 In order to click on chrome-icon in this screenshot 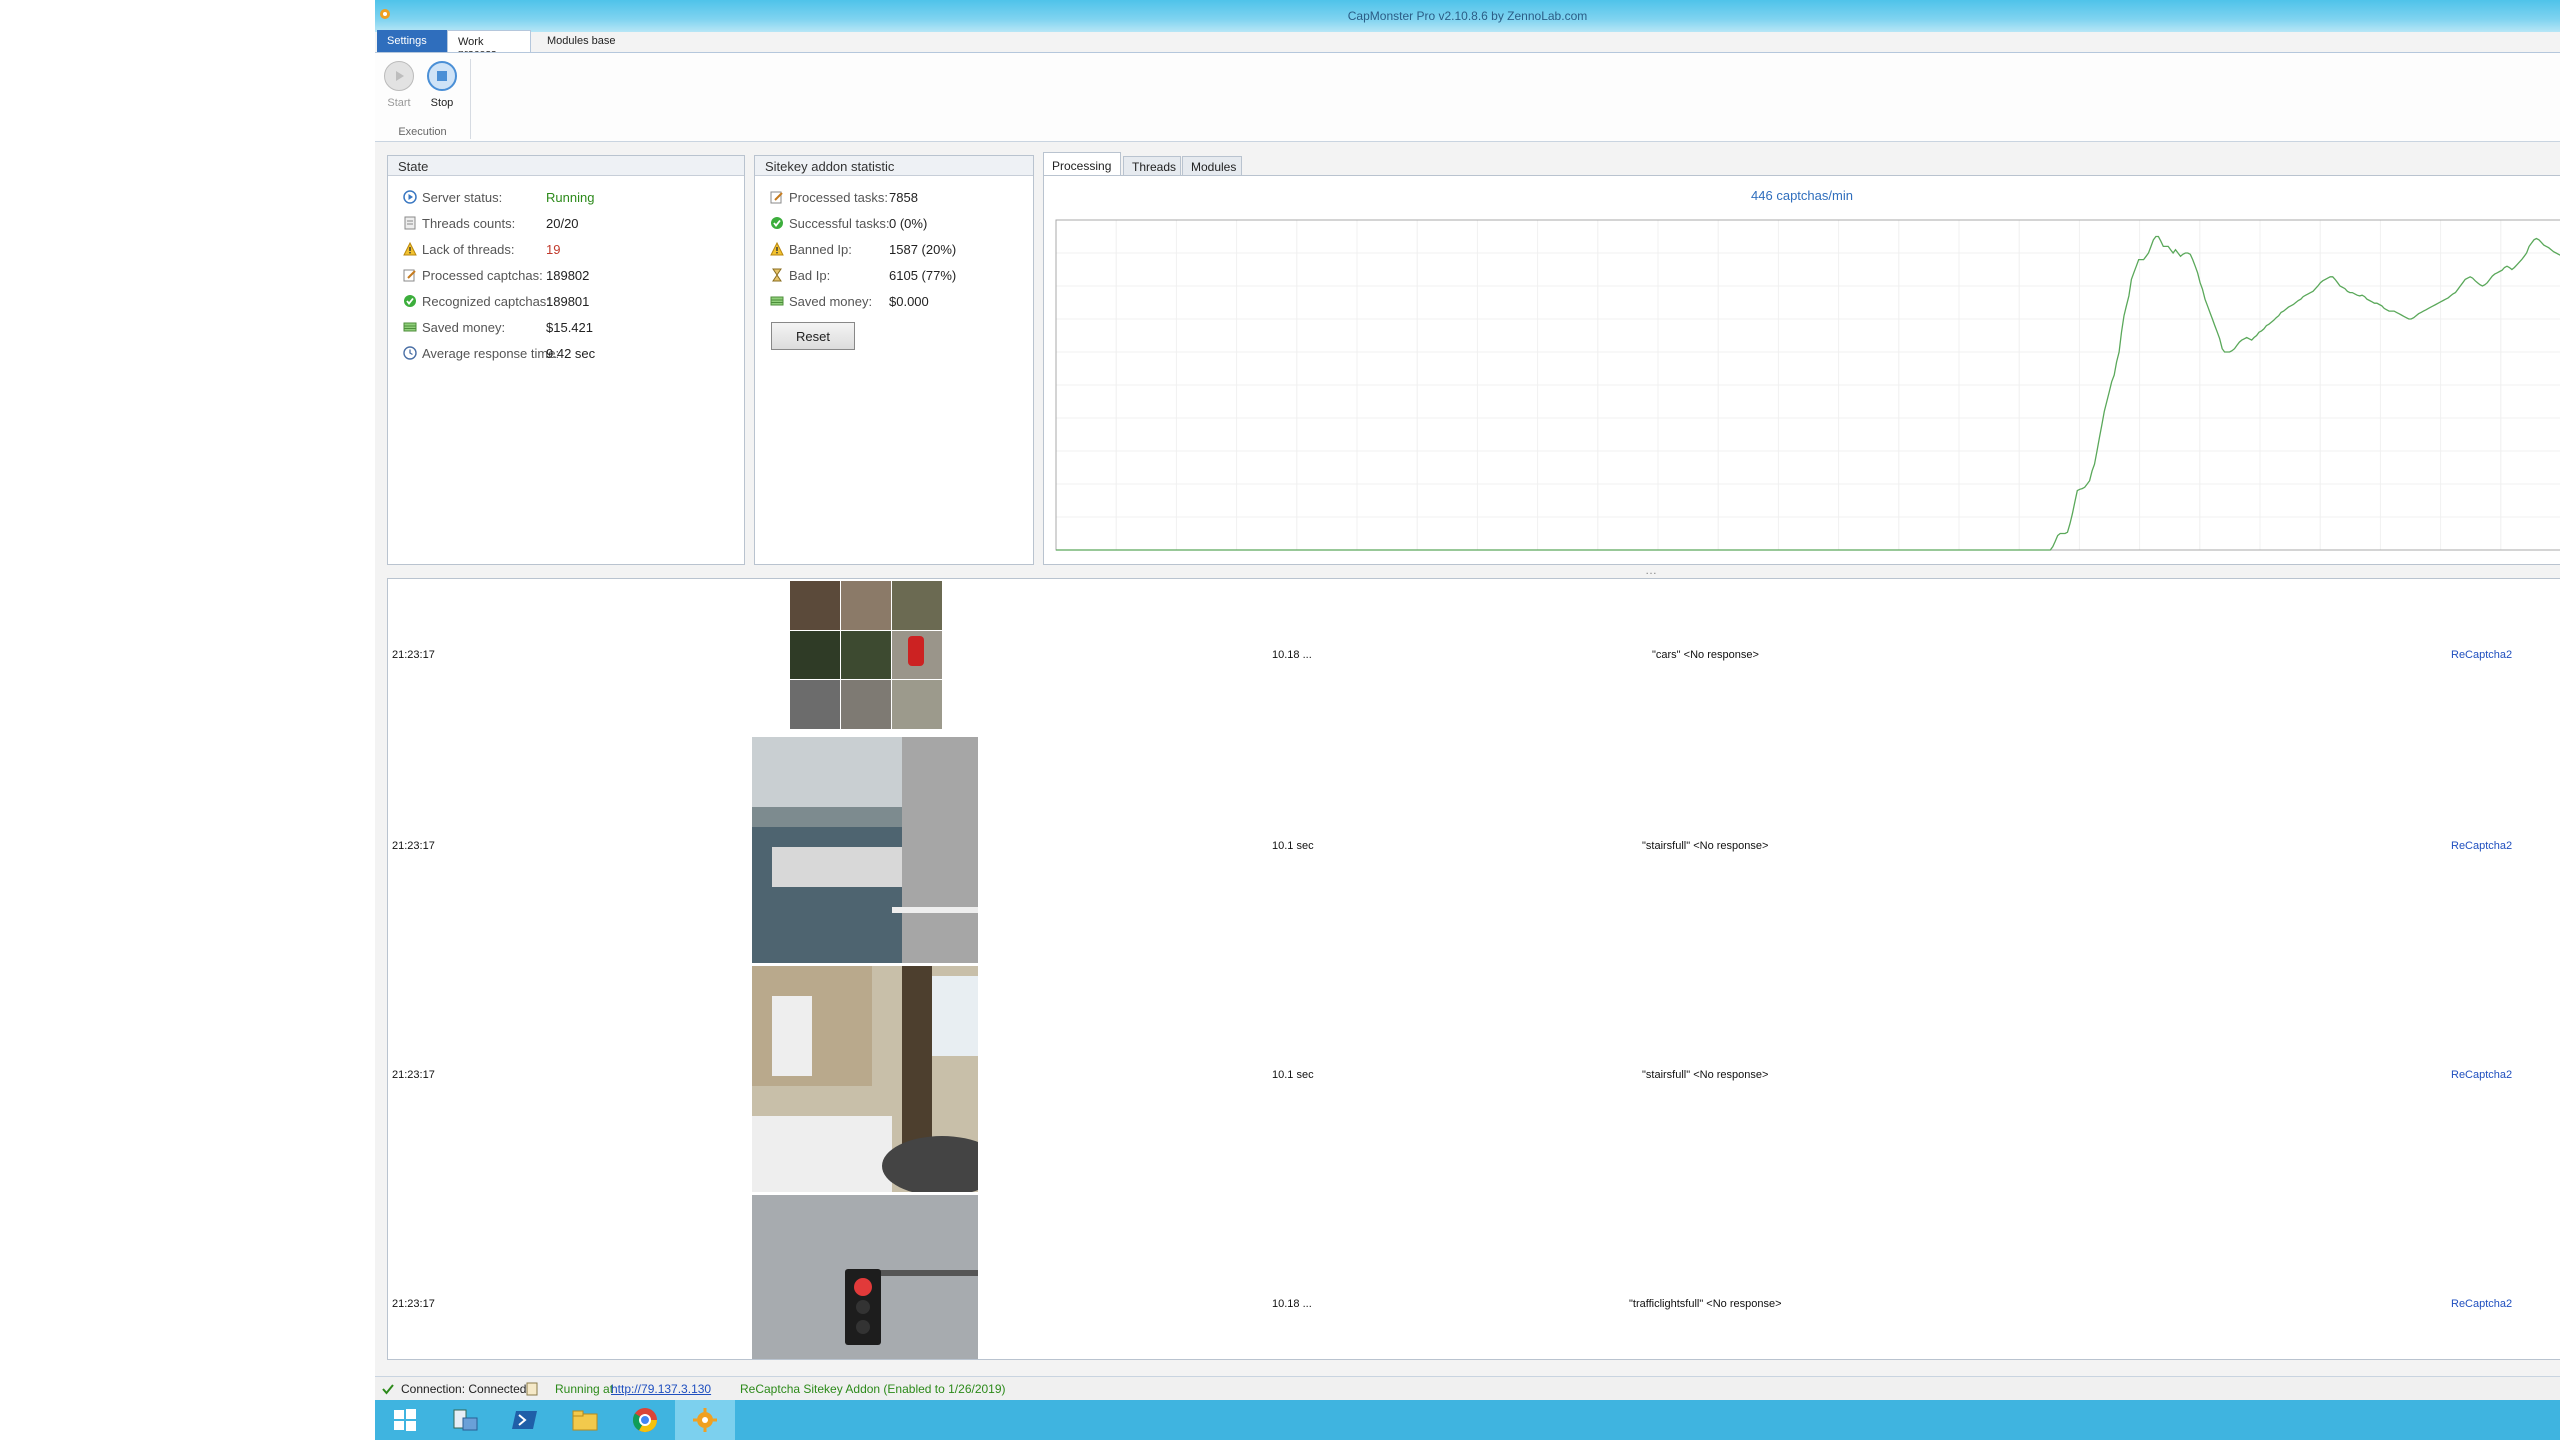, I will do `click(645, 1420)`.